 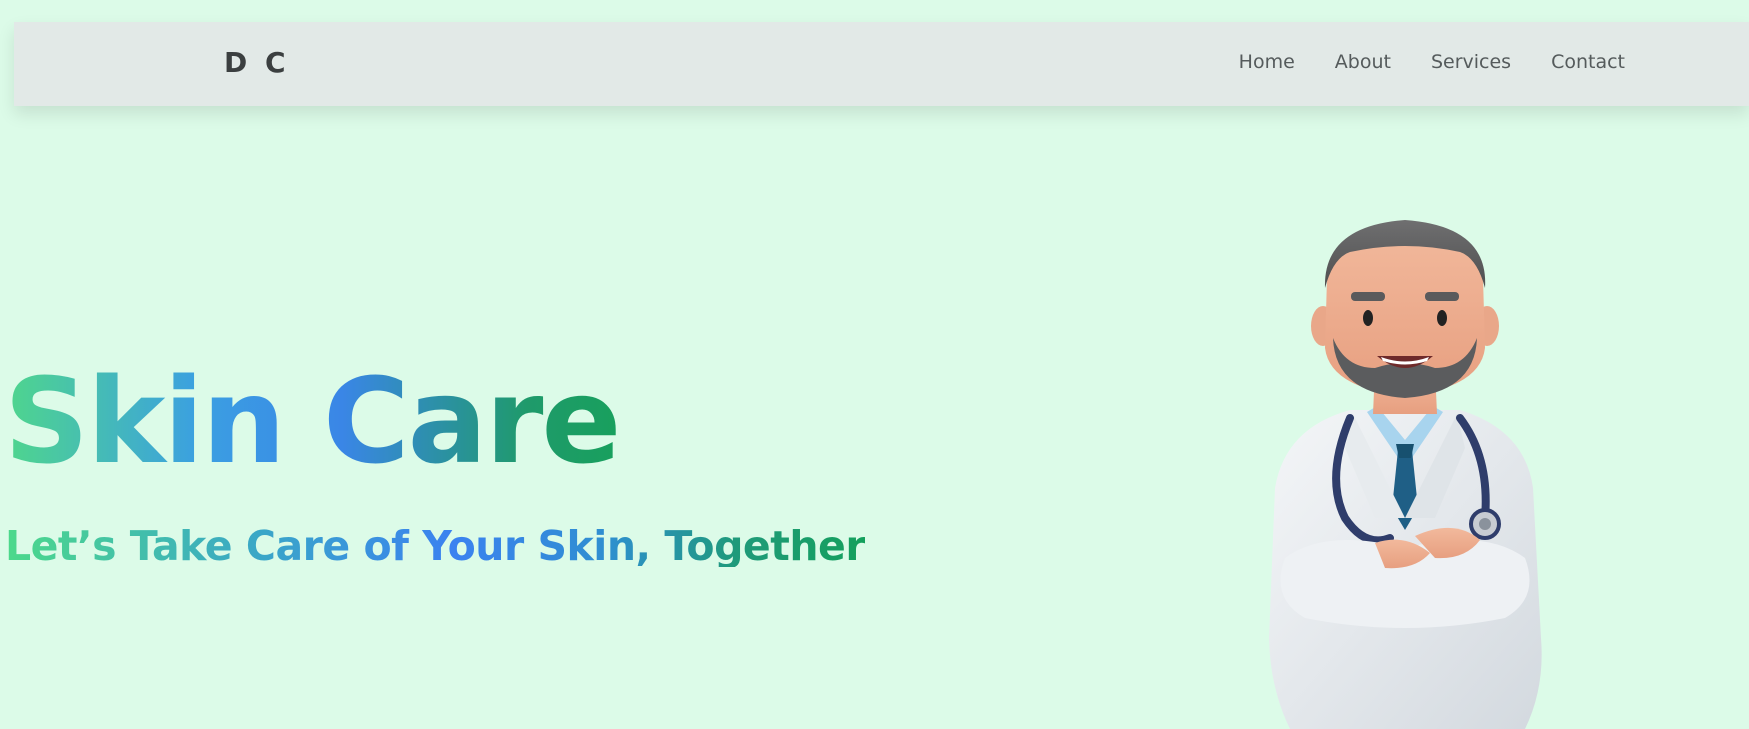 I want to click on nav-menu: Home About Services Contact, so click(x=1432, y=62).